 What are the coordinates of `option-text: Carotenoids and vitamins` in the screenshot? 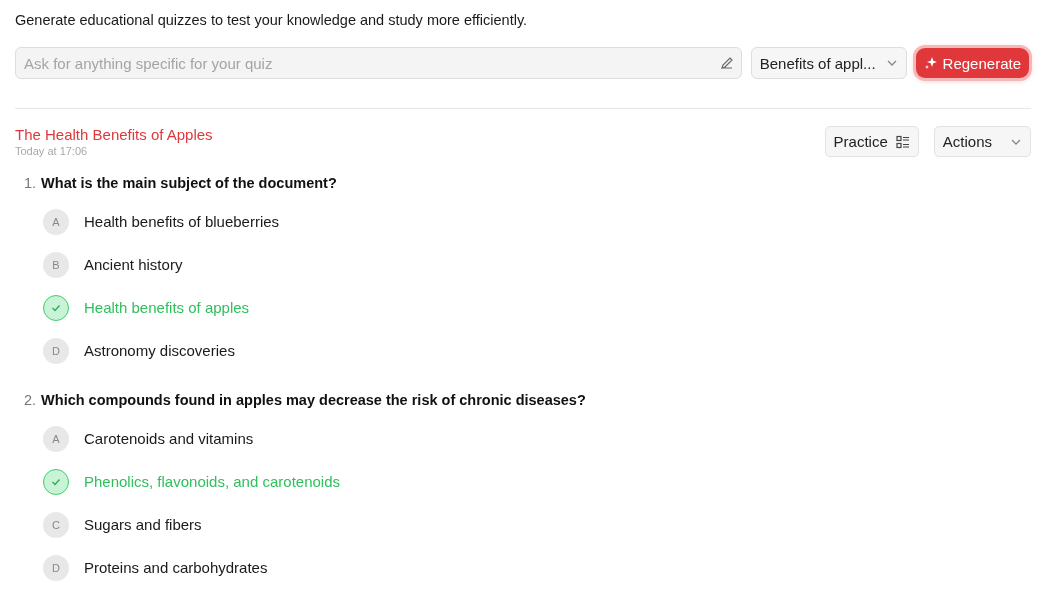 It's located at (169, 439).